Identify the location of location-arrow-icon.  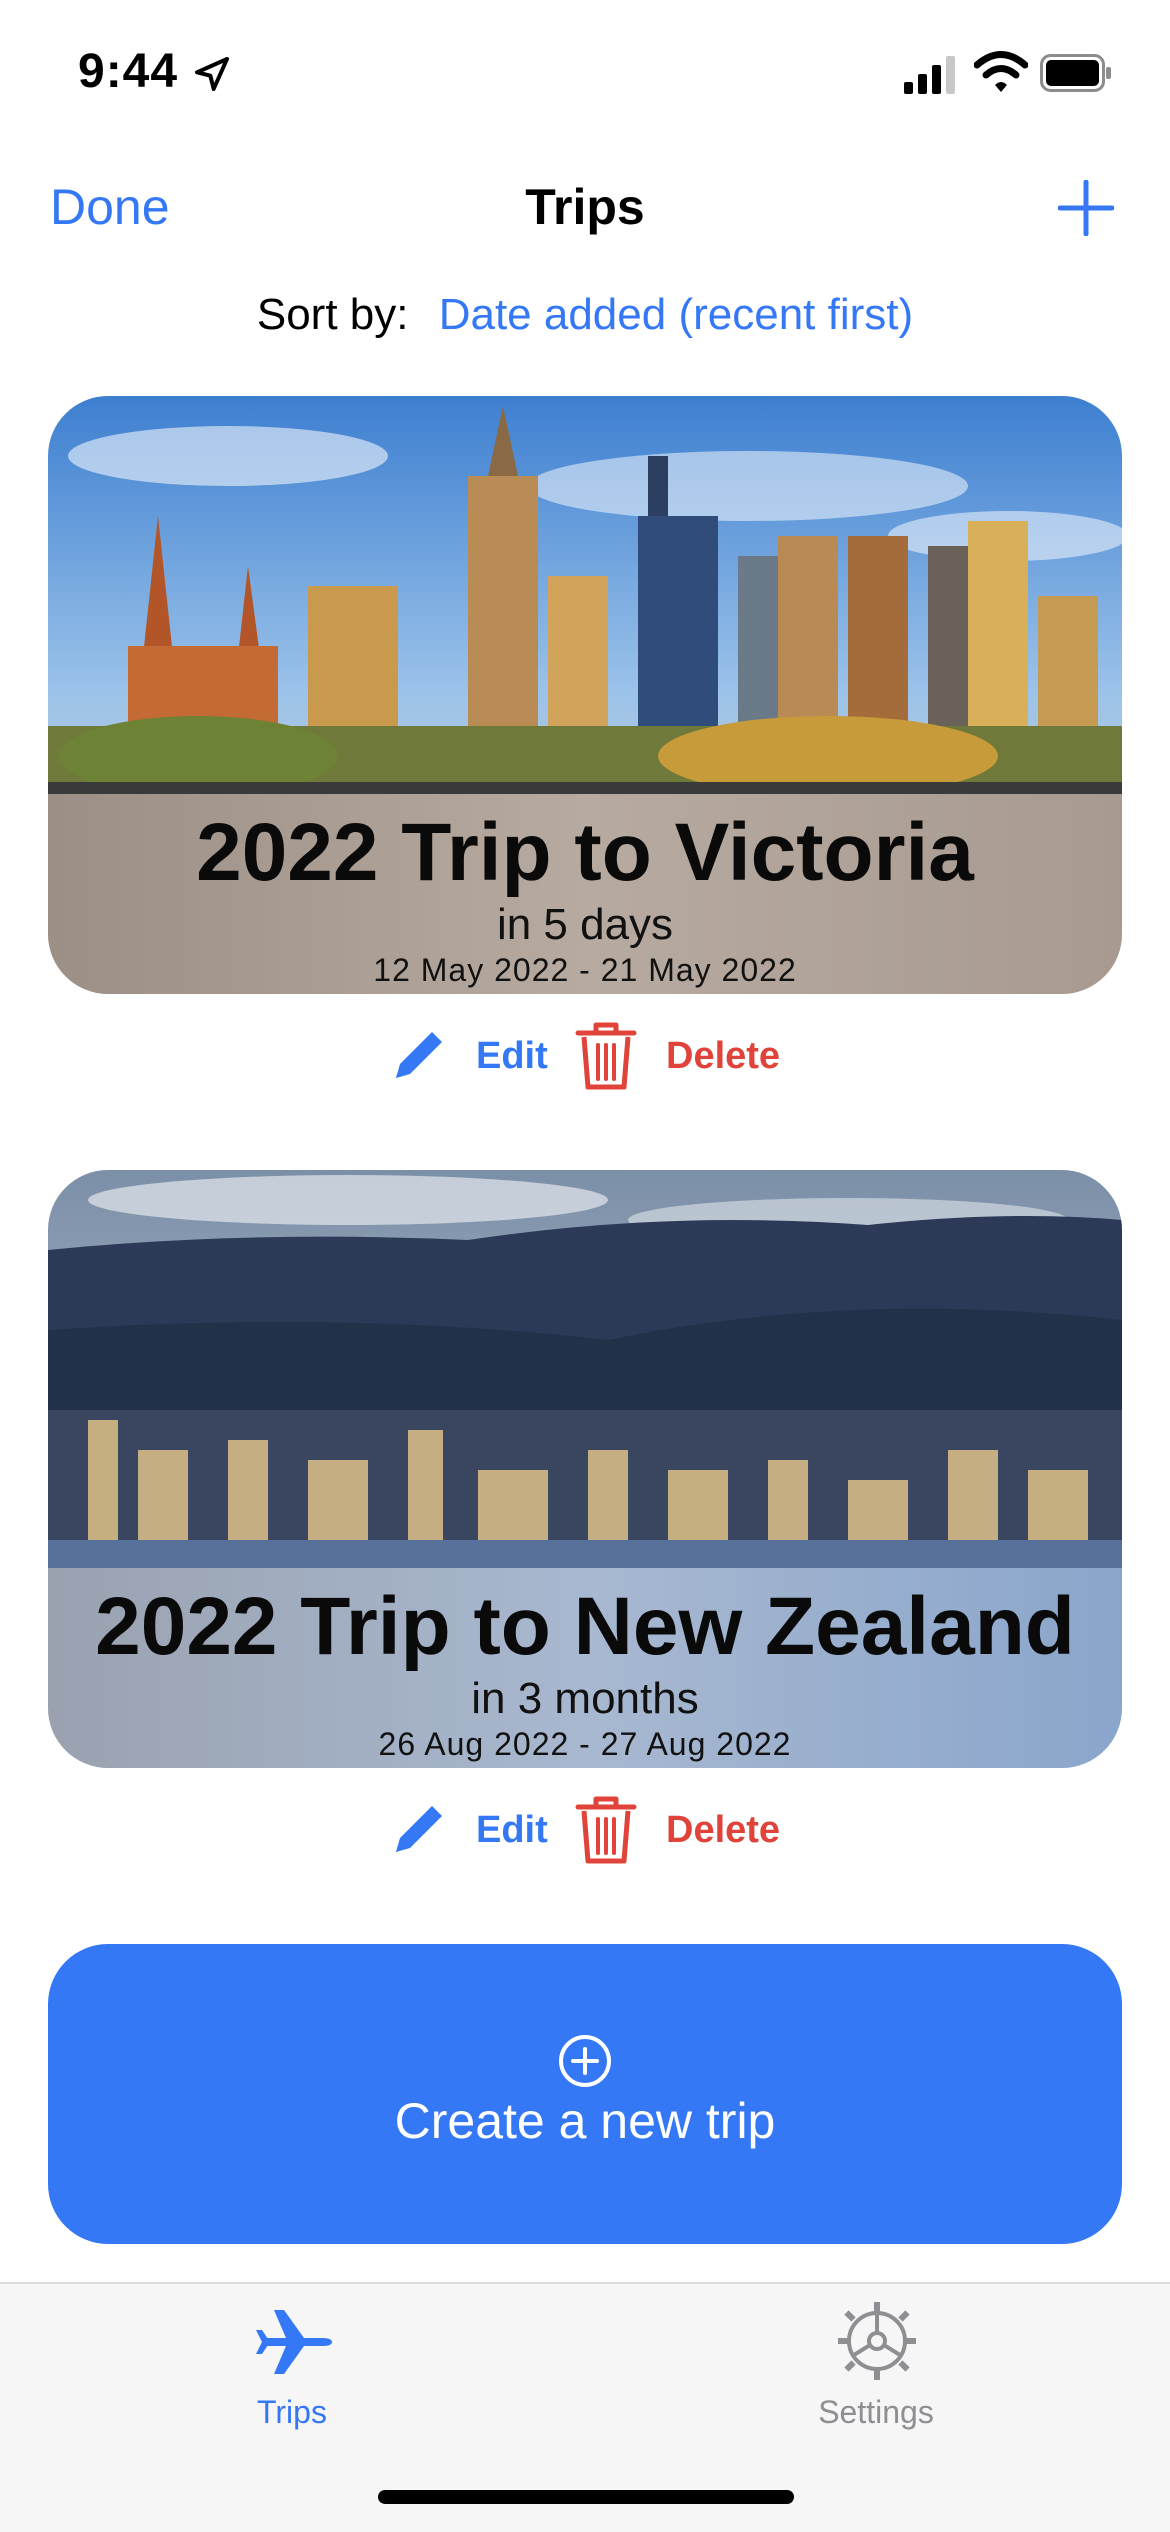
(212, 74).